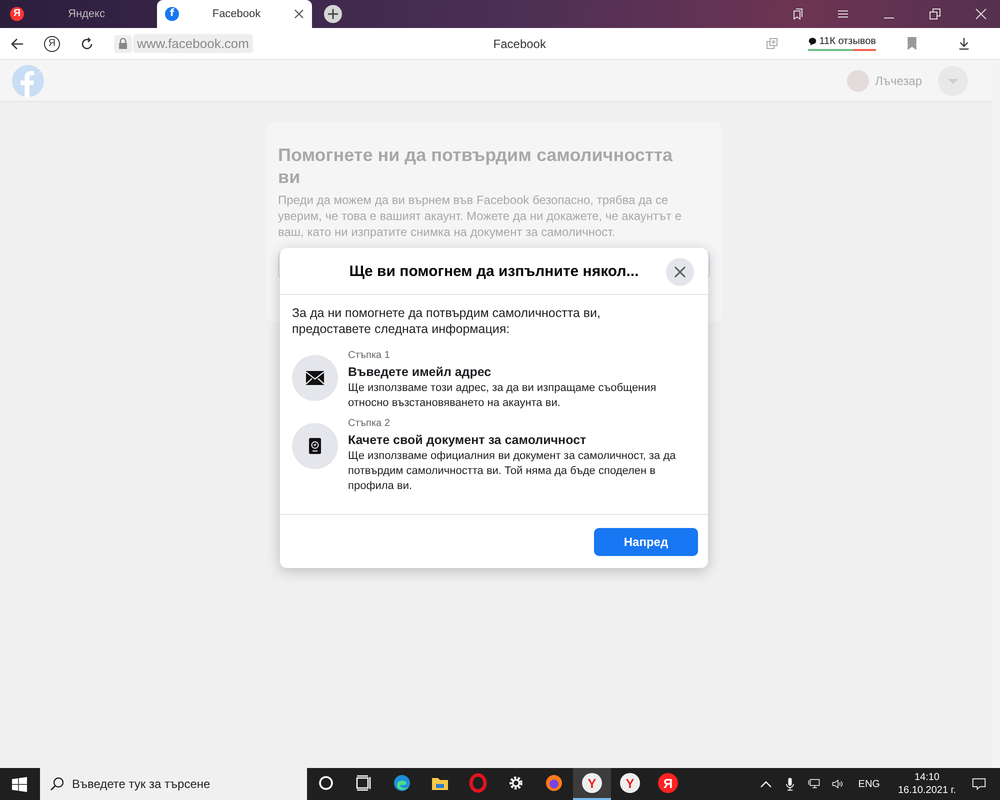 This screenshot has height=800, width=1000. Describe the element at coordinates (838, 784) in the screenshot. I see `volume-icon` at that location.